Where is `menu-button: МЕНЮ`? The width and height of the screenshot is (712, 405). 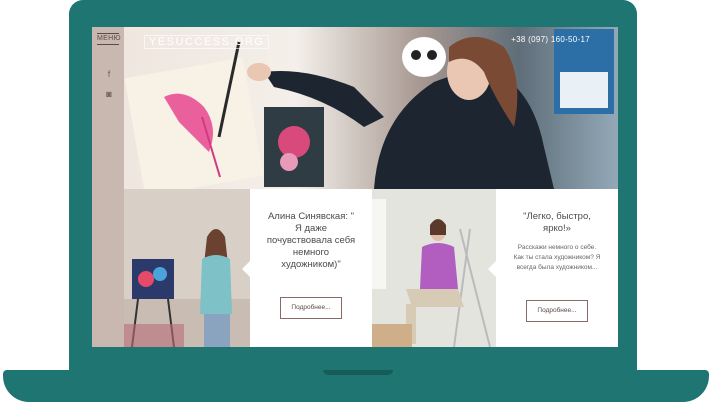
menu-button: МЕНЮ is located at coordinates (109, 38).